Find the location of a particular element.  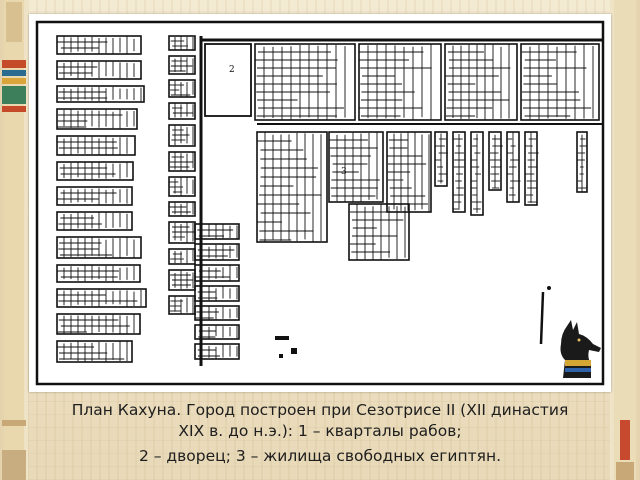

right-decorative-border is located at coordinates (625, 240).